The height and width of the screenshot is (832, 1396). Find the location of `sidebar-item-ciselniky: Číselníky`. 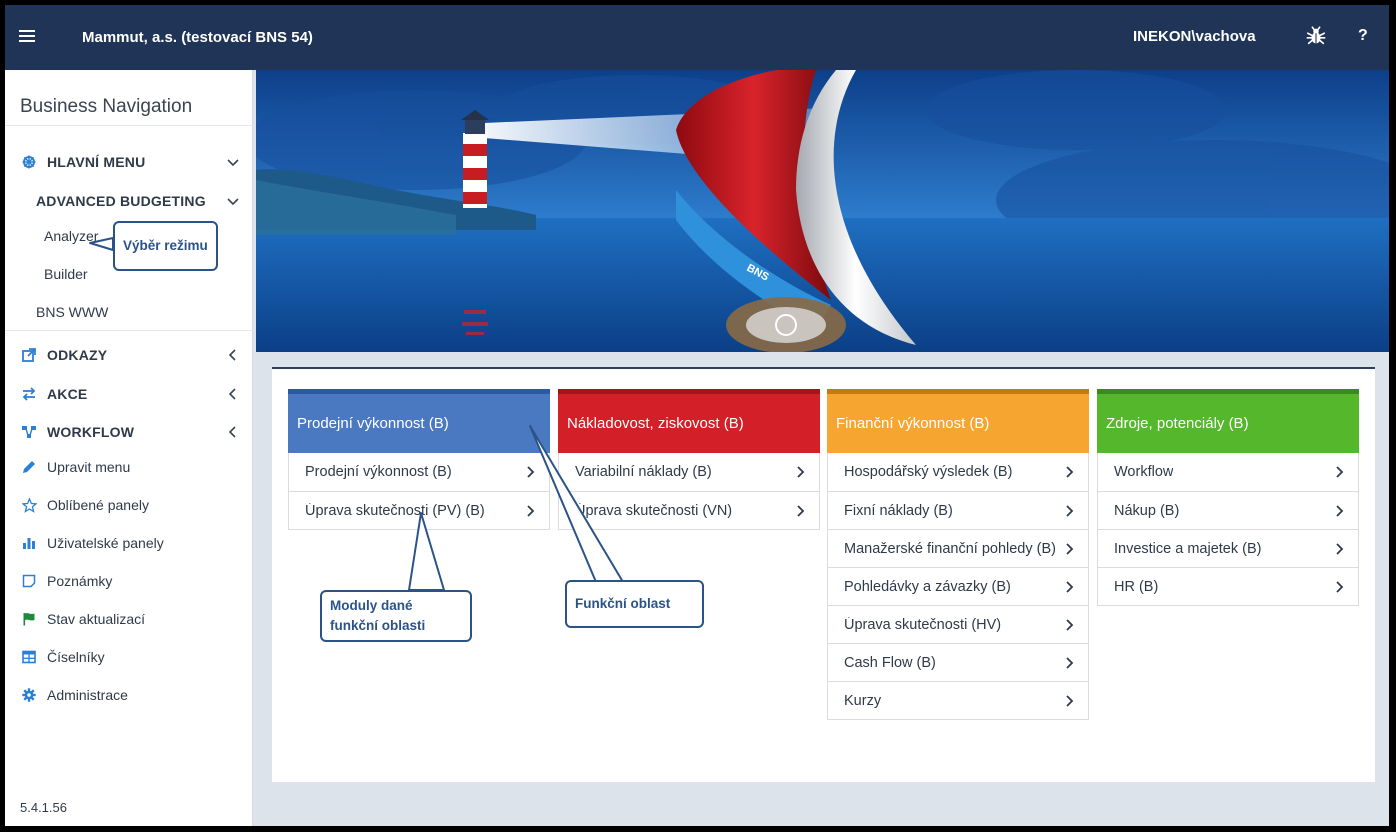

sidebar-item-ciselniky: Číselníky is located at coordinates (129, 657).